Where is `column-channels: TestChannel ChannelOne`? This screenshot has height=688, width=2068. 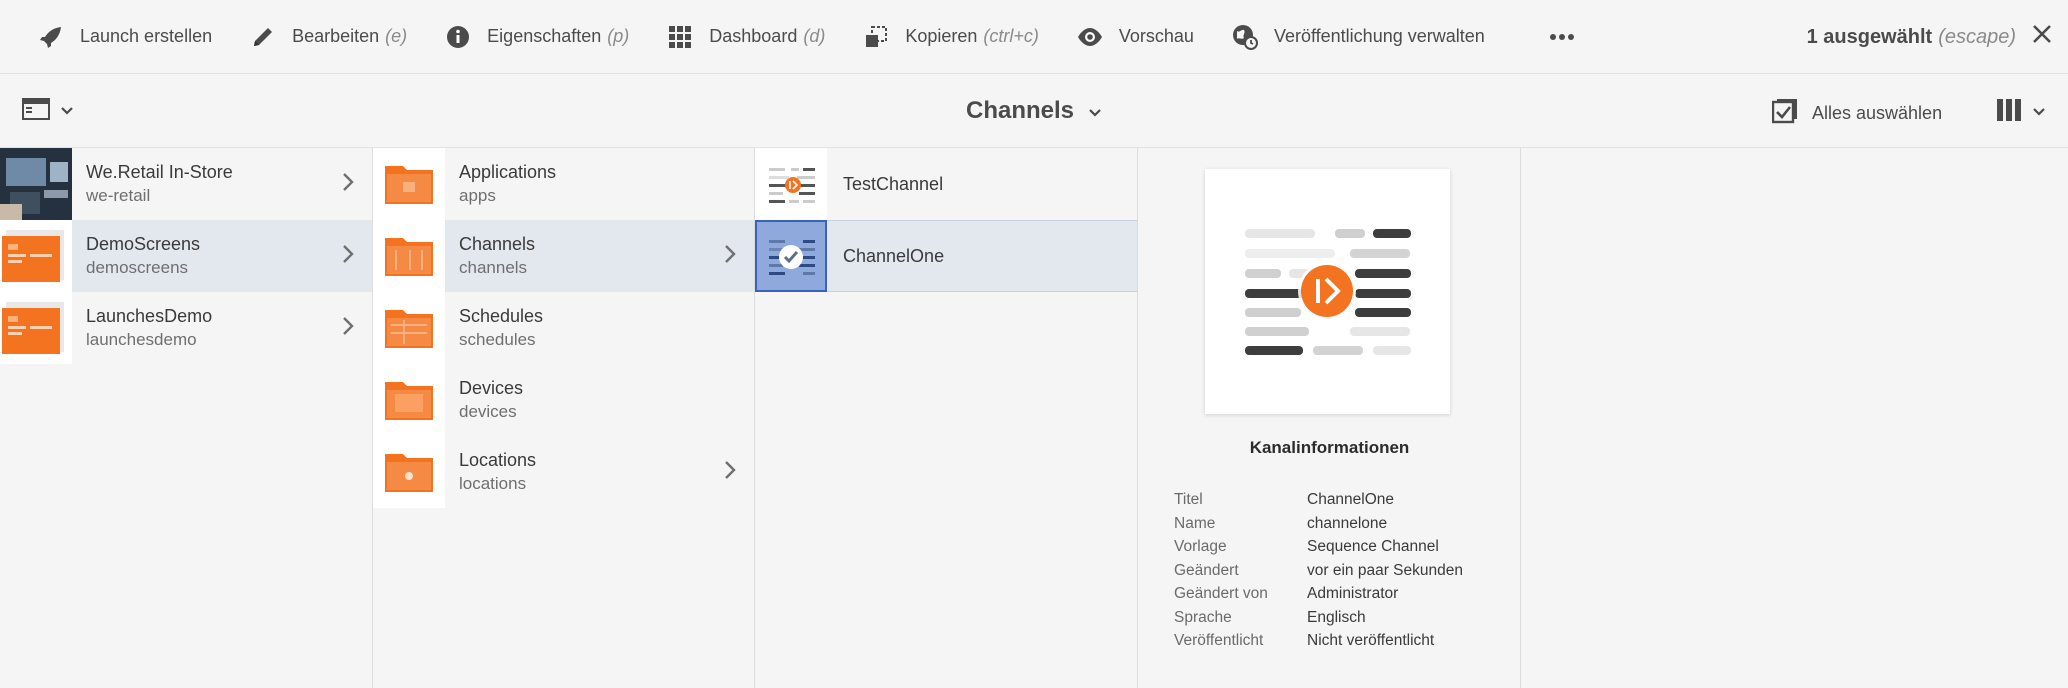
column-channels: TestChannel ChannelOne is located at coordinates (946, 418).